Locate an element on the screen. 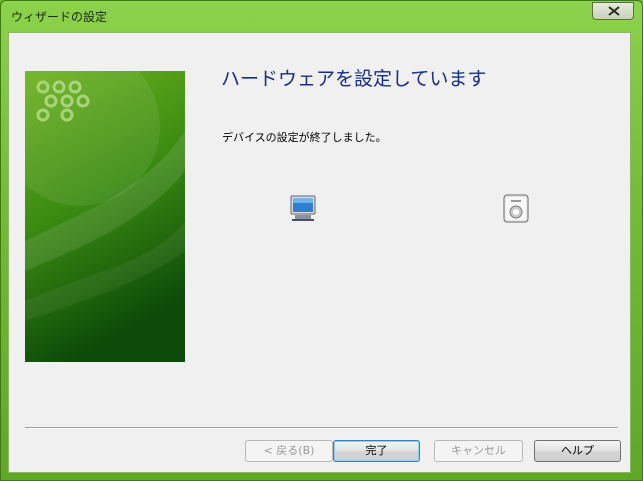 The height and width of the screenshot is (481, 643). cancel-button: キャンセル is located at coordinates (478, 451).